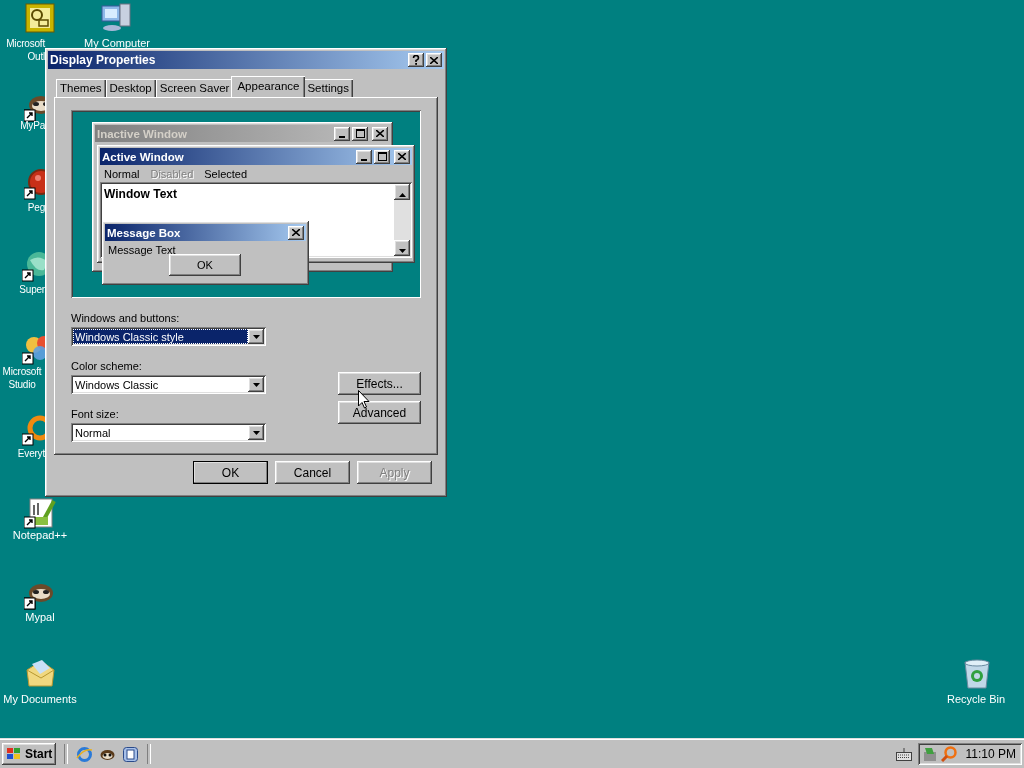 This screenshot has height=768, width=1024. I want to click on tab: Themes, so click(81, 88).